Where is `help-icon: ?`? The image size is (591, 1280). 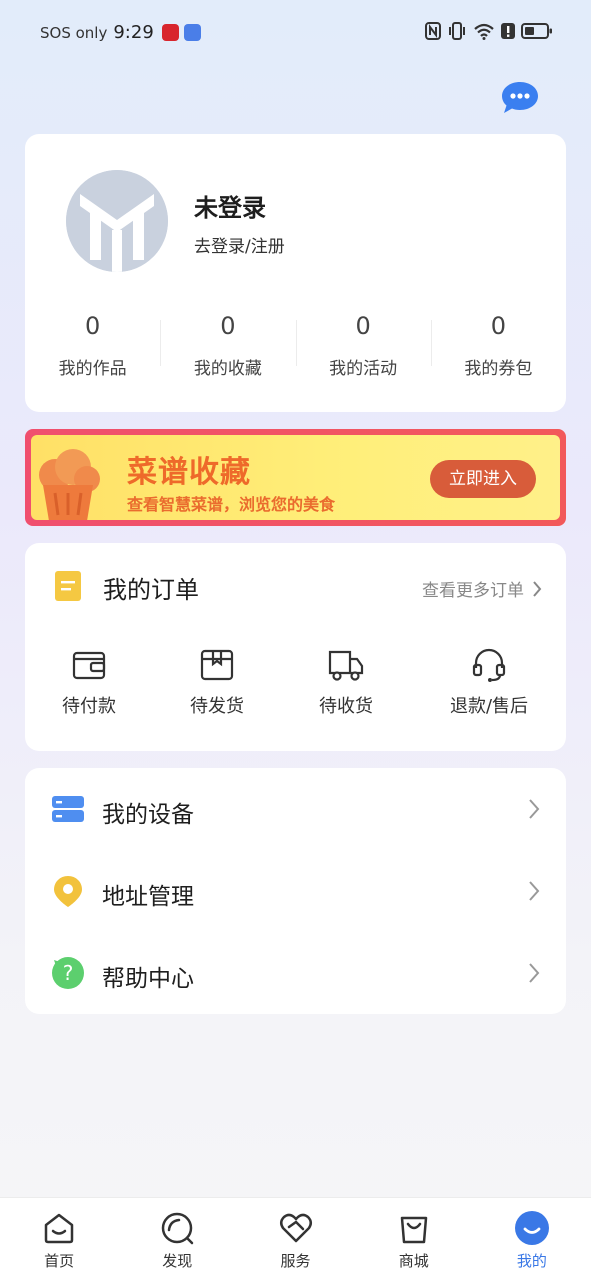 help-icon: ? is located at coordinates (68, 973).